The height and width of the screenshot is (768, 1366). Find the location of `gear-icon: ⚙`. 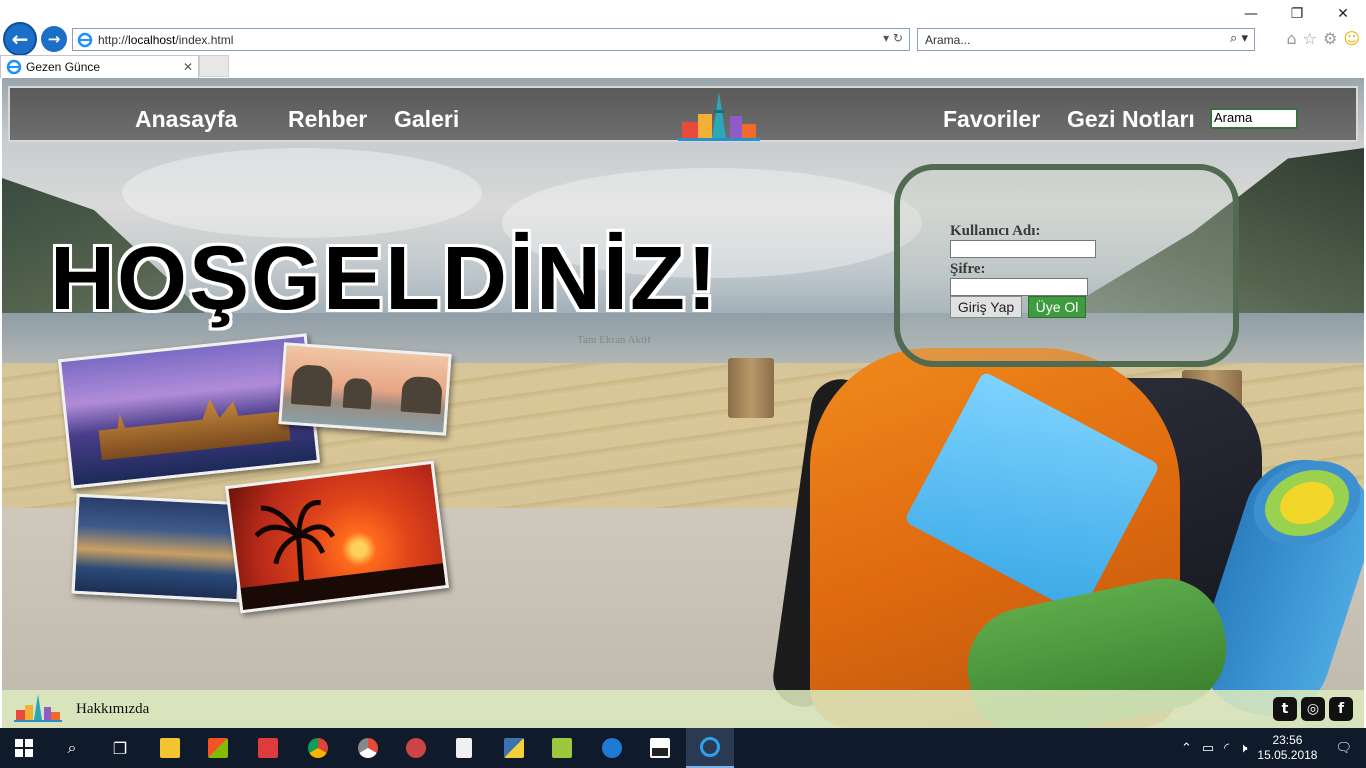

gear-icon: ⚙ is located at coordinates (1330, 38).